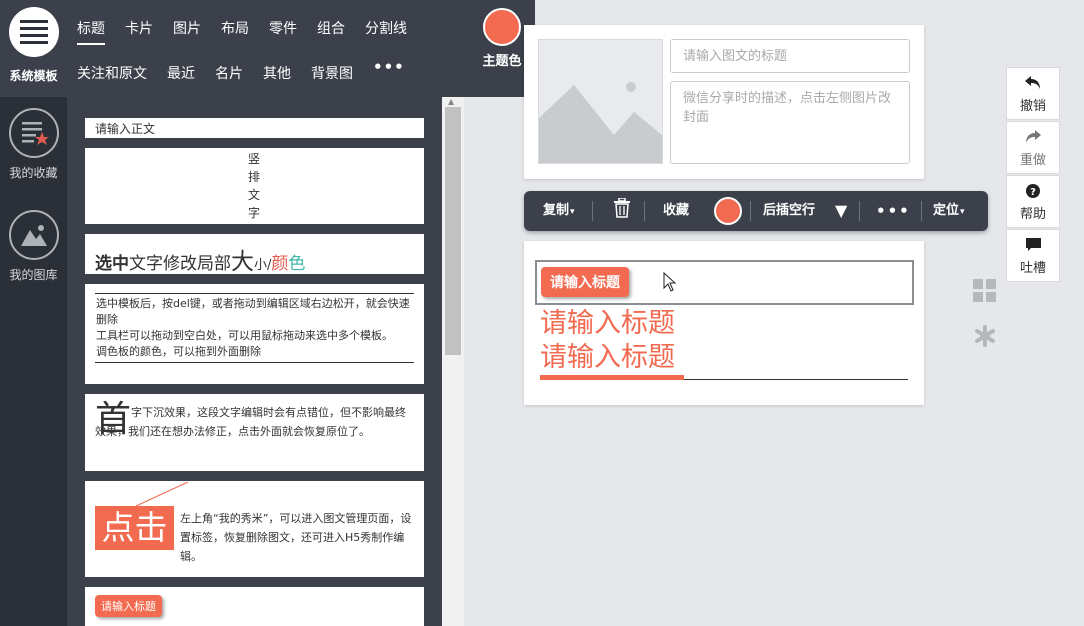 The image size is (1084, 626). I want to click on pointer-line, so click(162, 494).